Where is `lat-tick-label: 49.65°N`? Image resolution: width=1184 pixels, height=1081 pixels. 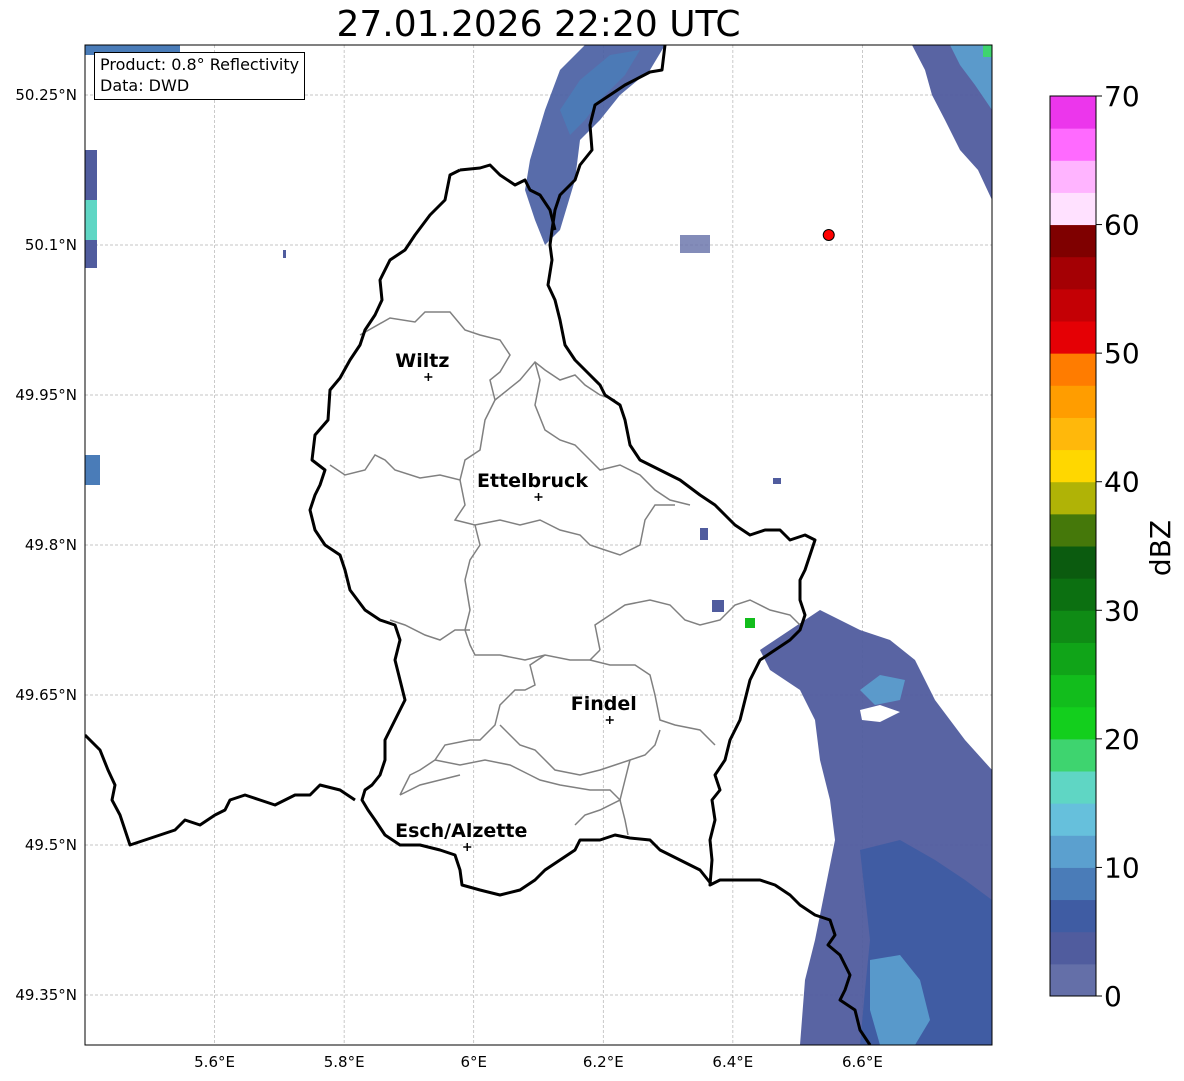 lat-tick-label: 49.65°N is located at coordinates (46, 695).